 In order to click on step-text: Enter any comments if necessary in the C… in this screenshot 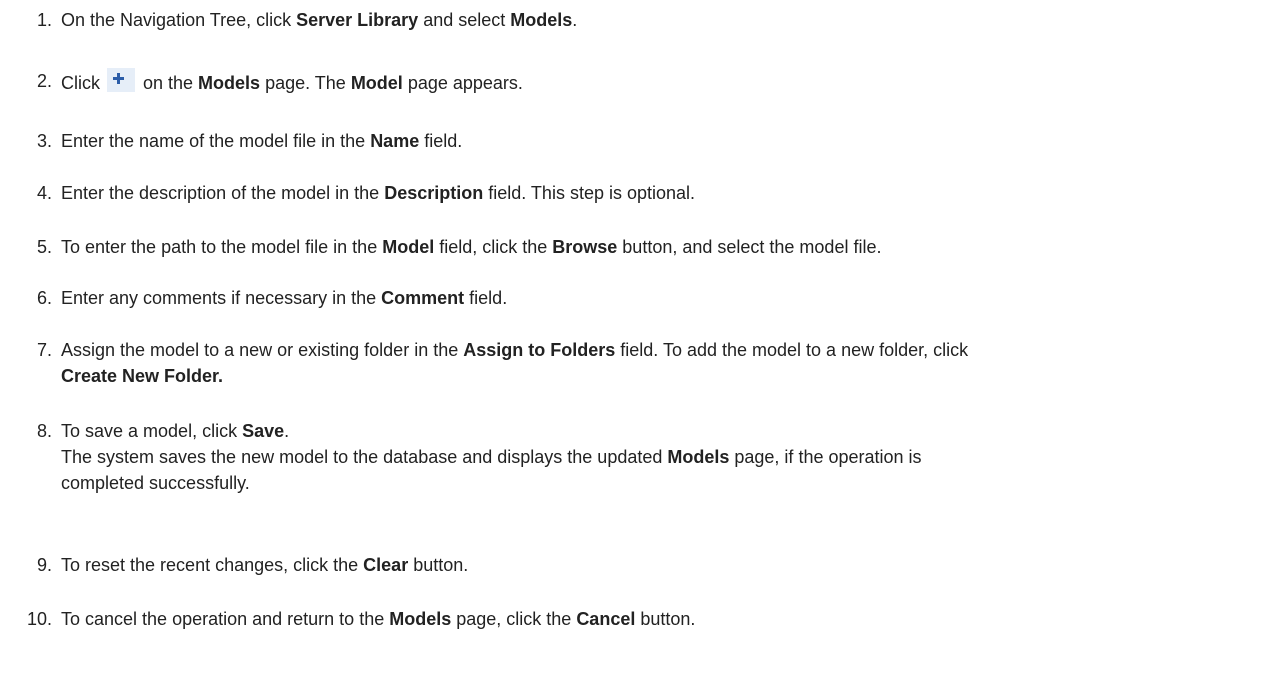, I will do `click(666, 298)`.